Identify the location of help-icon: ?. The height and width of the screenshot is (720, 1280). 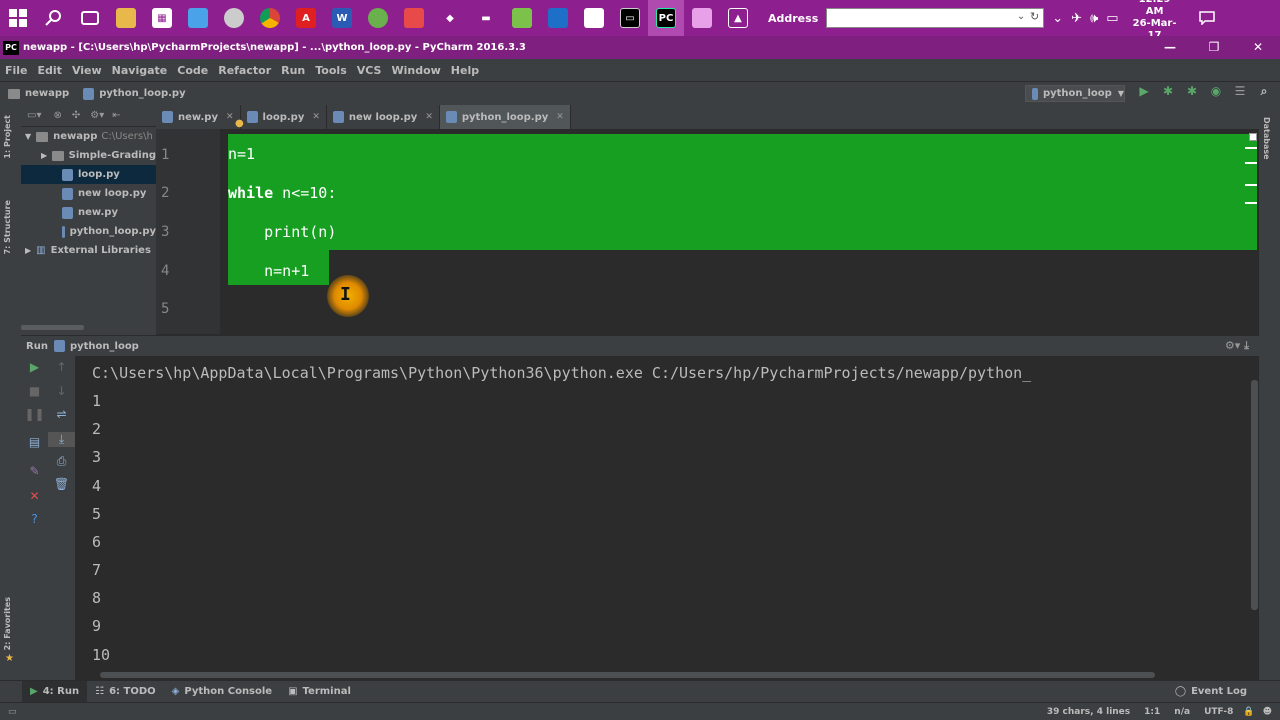
(34, 519).